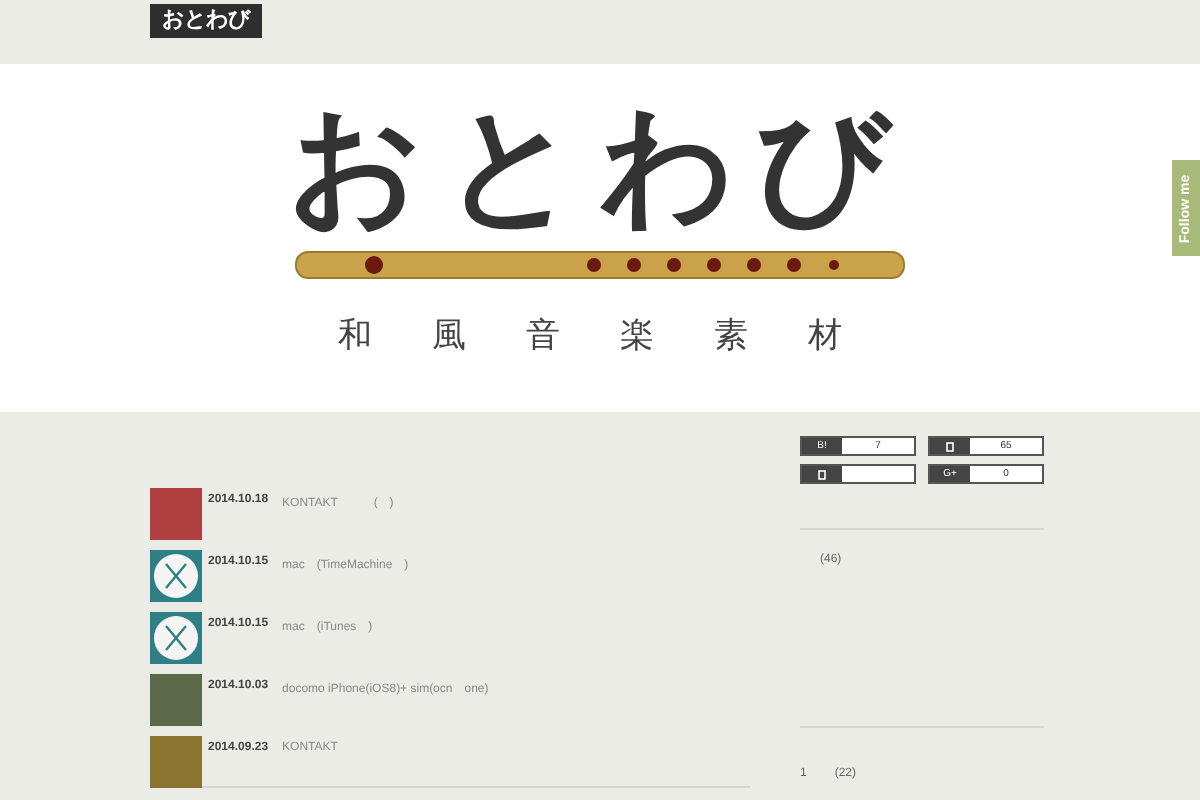  Describe the element at coordinates (449, 336) in the screenshot. I see `subtitle-character: 風` at that location.